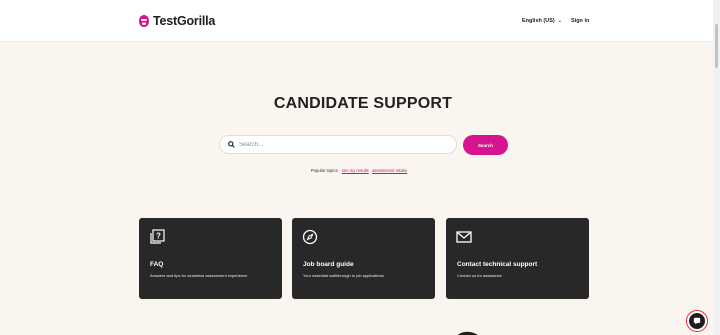  Describe the element at coordinates (559, 21) in the screenshot. I see `chevron-down-icon: ⌄` at that location.